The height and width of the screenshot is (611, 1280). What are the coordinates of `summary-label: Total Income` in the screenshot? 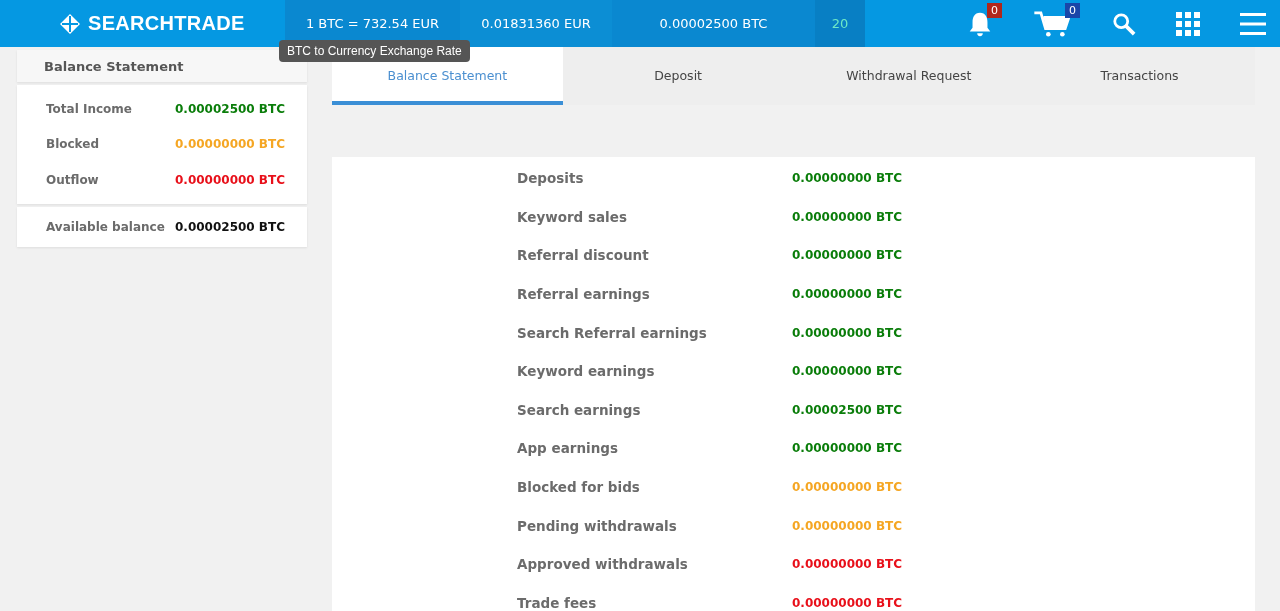 It's located at (89, 108).